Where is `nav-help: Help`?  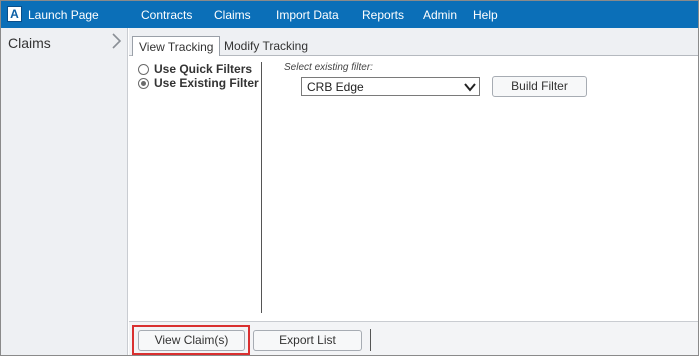
nav-help: Help is located at coordinates (485, 15).